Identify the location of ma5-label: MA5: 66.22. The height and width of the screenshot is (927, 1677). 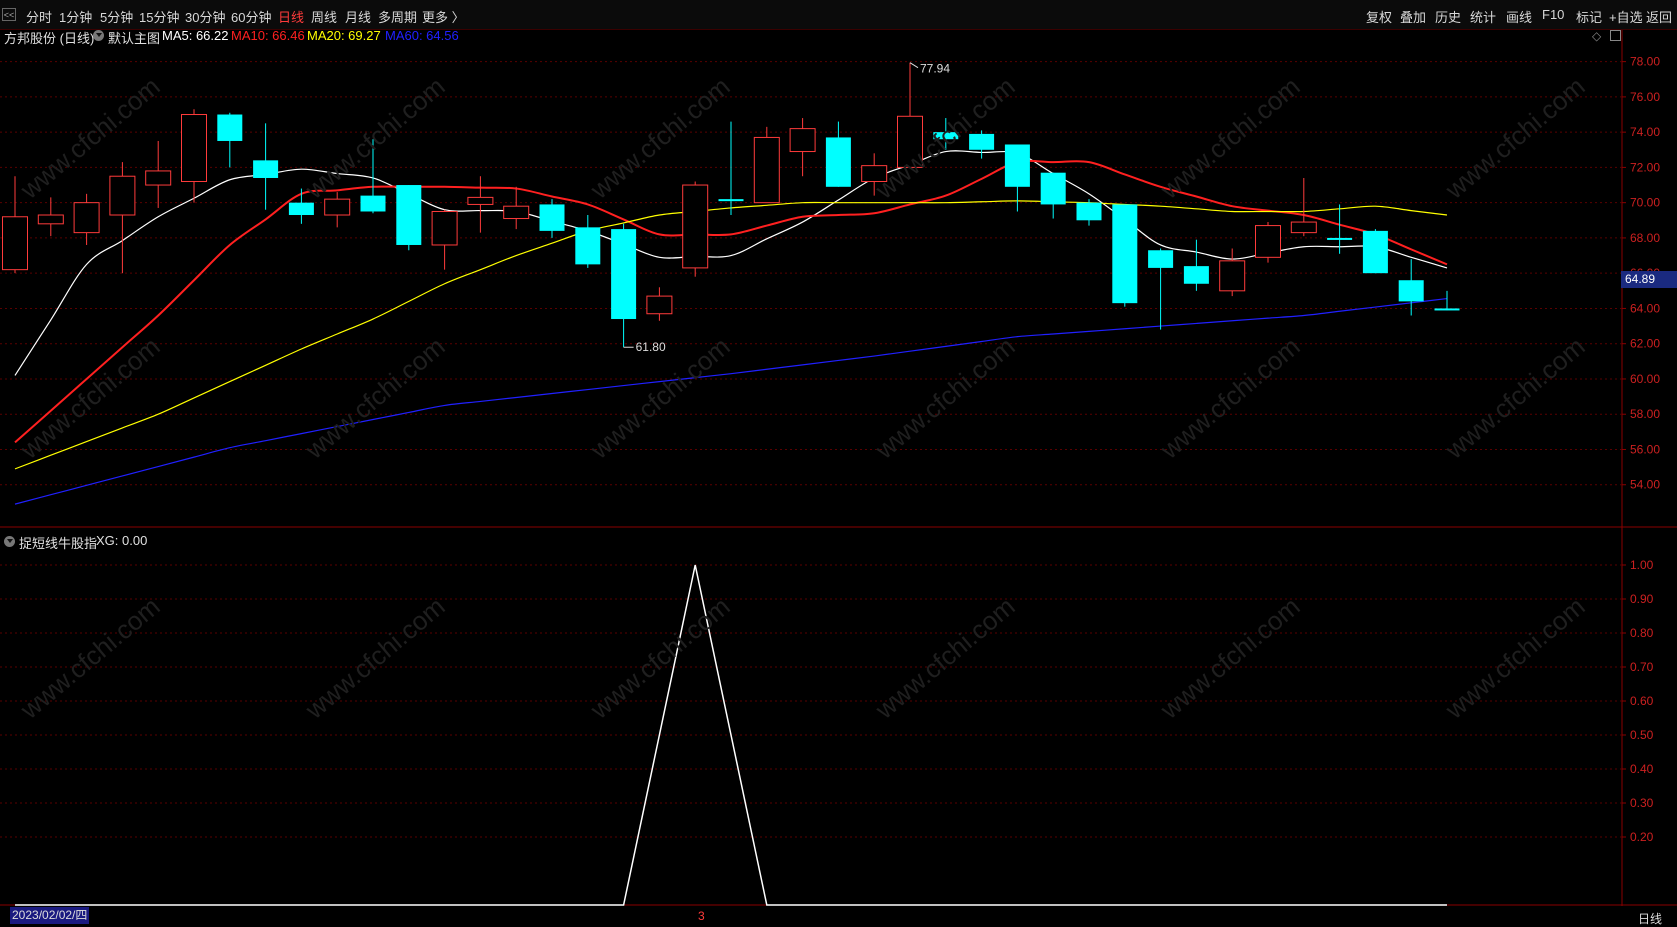
(195, 35).